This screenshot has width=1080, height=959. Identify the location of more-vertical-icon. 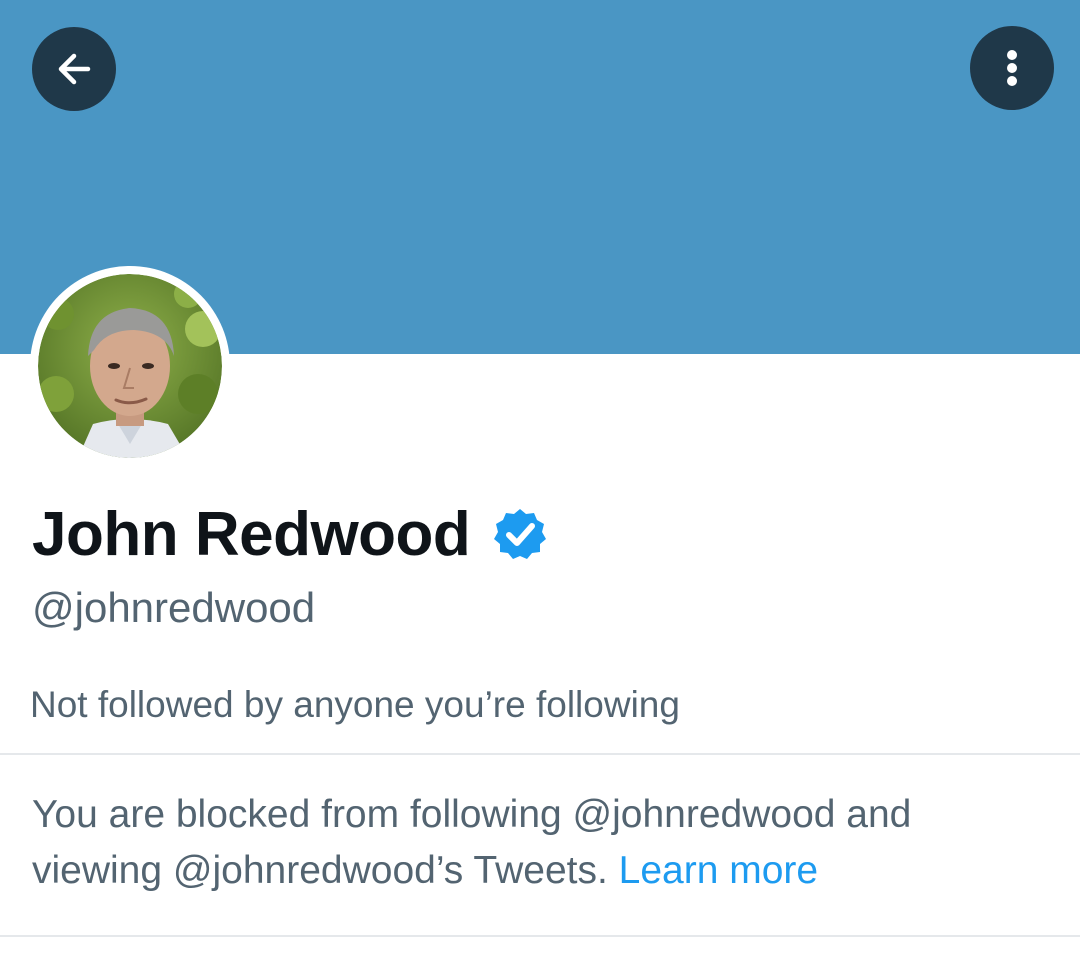
(1012, 68).